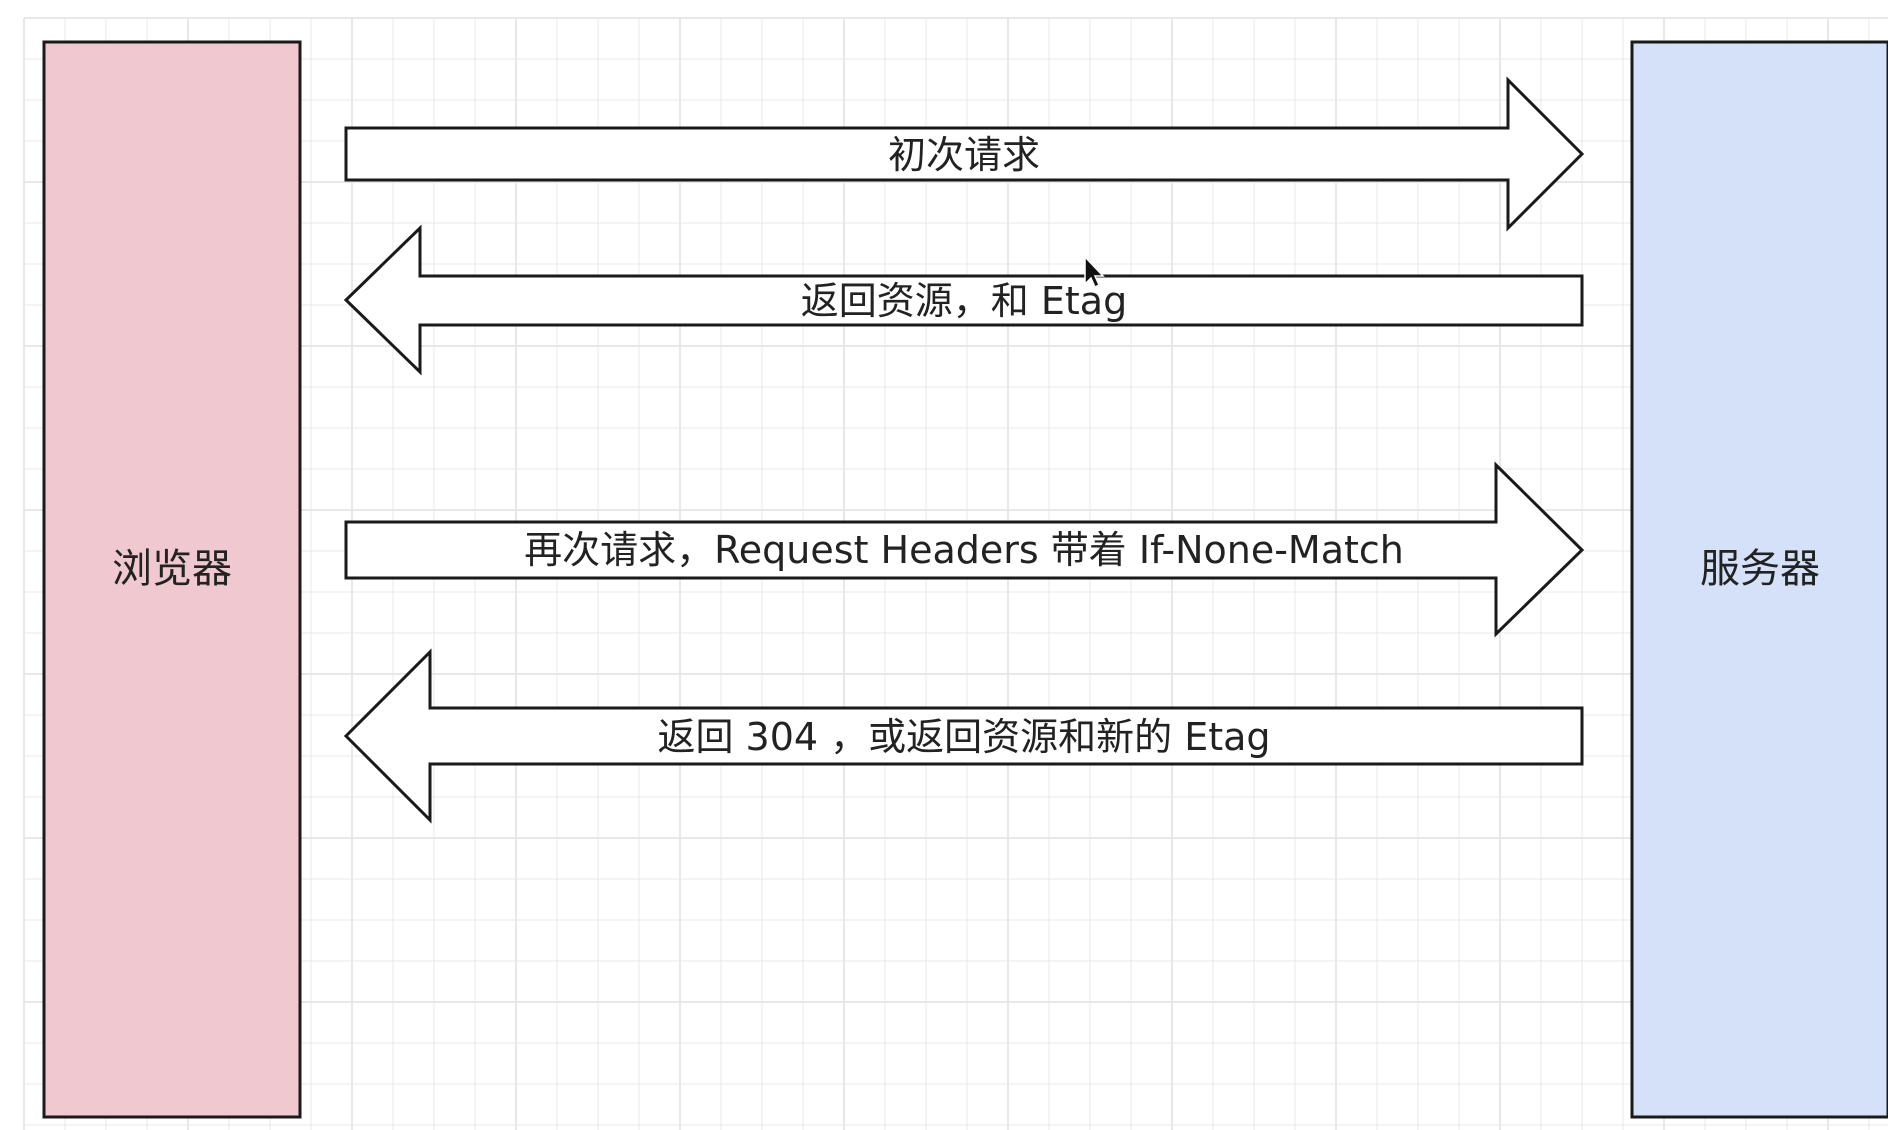  Describe the element at coordinates (964, 155) in the screenshot. I see `initial-request-label: 初次请求` at that location.